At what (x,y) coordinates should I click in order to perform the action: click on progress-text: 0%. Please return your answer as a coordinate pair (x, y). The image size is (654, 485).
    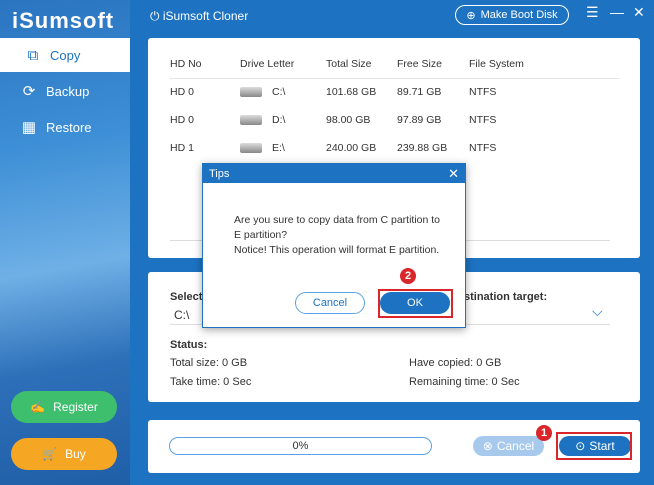
    Looking at the image, I should click on (300, 446).